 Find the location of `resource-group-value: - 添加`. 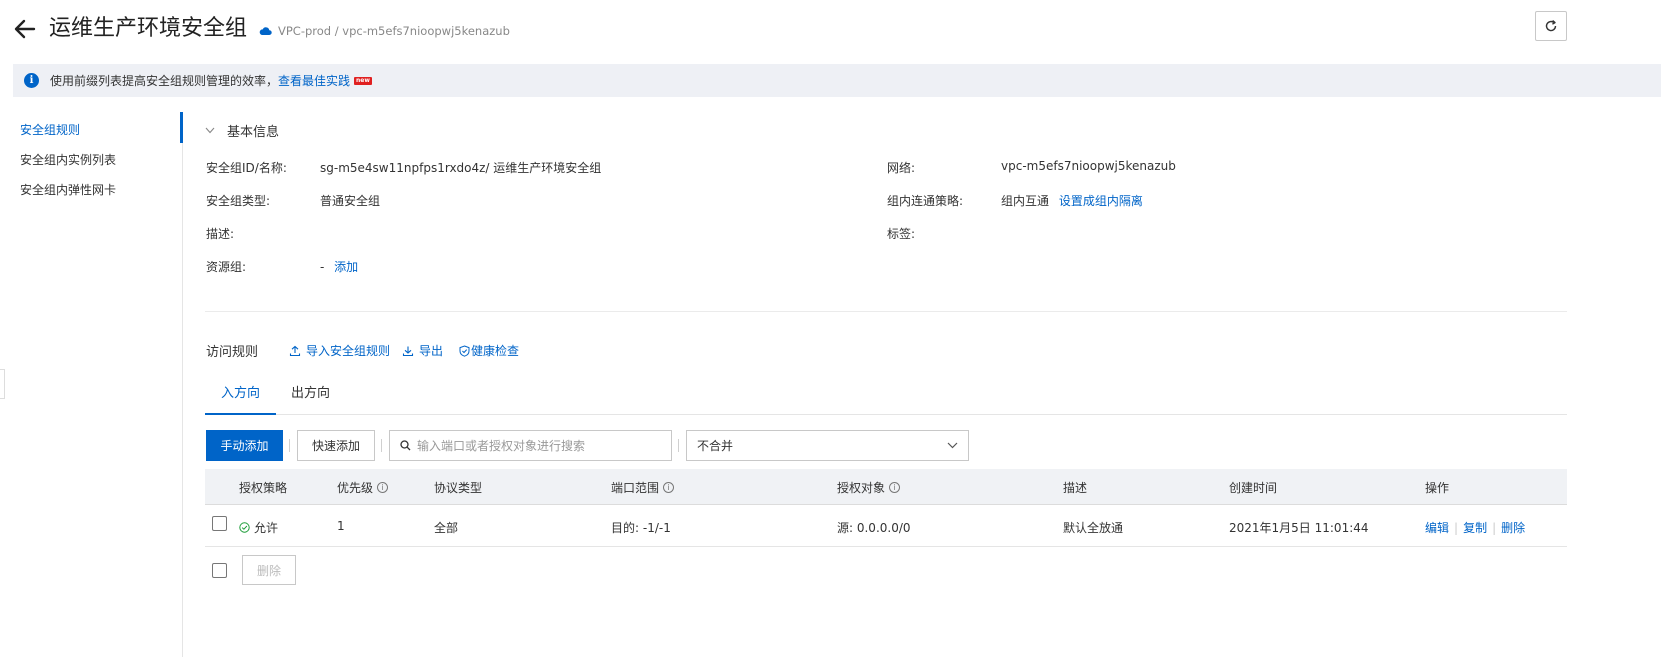

resource-group-value: - 添加 is located at coordinates (339, 266).